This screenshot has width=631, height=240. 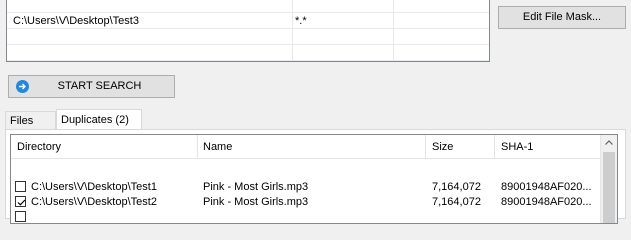 I want to click on folder-row: C:\Users\V\Desktop\Test3 *.*, so click(x=248, y=21).